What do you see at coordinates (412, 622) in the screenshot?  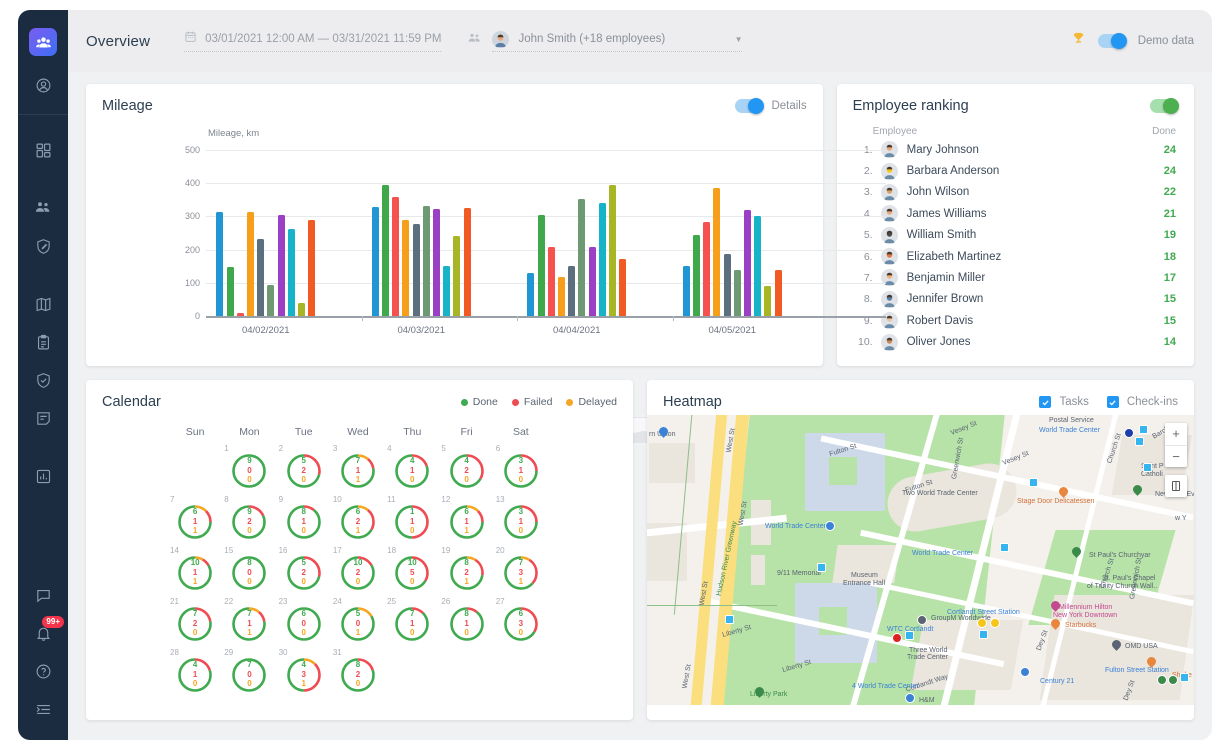 I see `calendar-day-cell: 25 7 1 0` at bounding box center [412, 622].